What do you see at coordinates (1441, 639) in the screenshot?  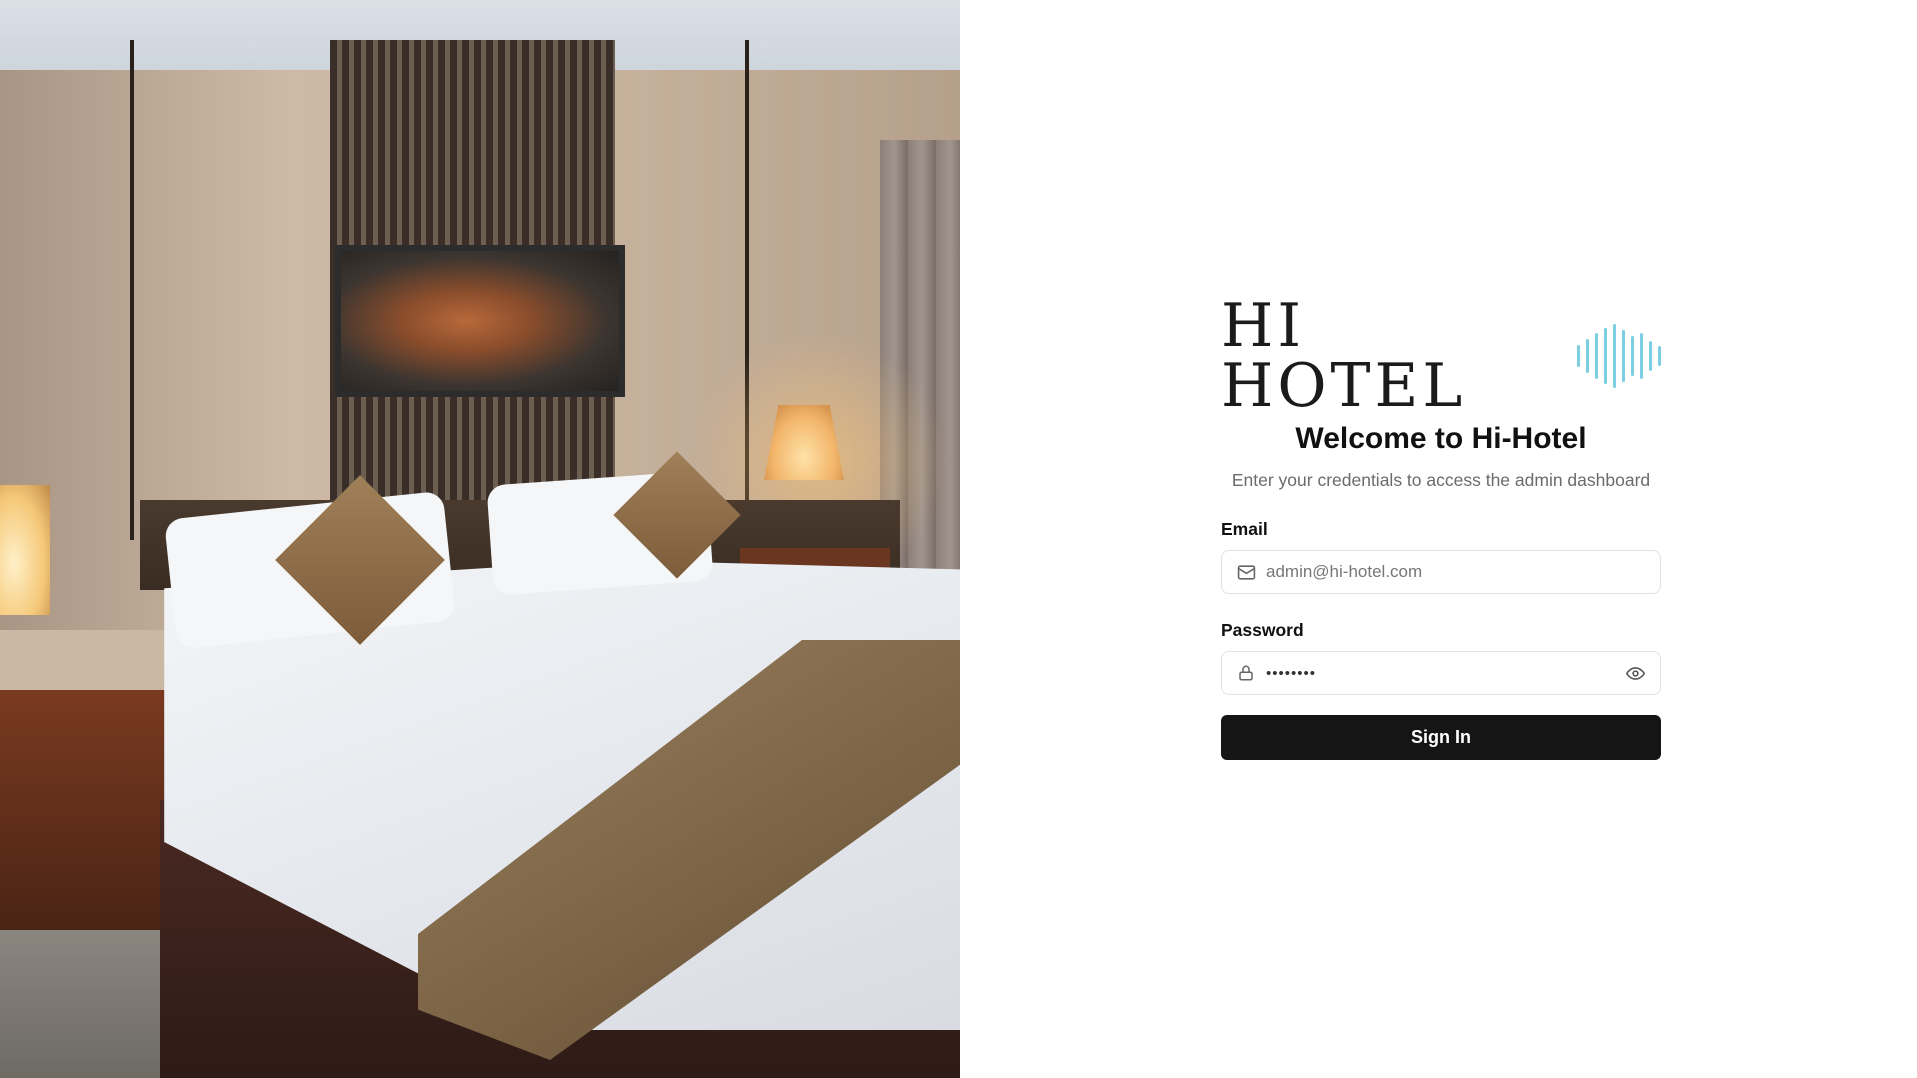 I see `login-form: Email Password` at bounding box center [1441, 639].